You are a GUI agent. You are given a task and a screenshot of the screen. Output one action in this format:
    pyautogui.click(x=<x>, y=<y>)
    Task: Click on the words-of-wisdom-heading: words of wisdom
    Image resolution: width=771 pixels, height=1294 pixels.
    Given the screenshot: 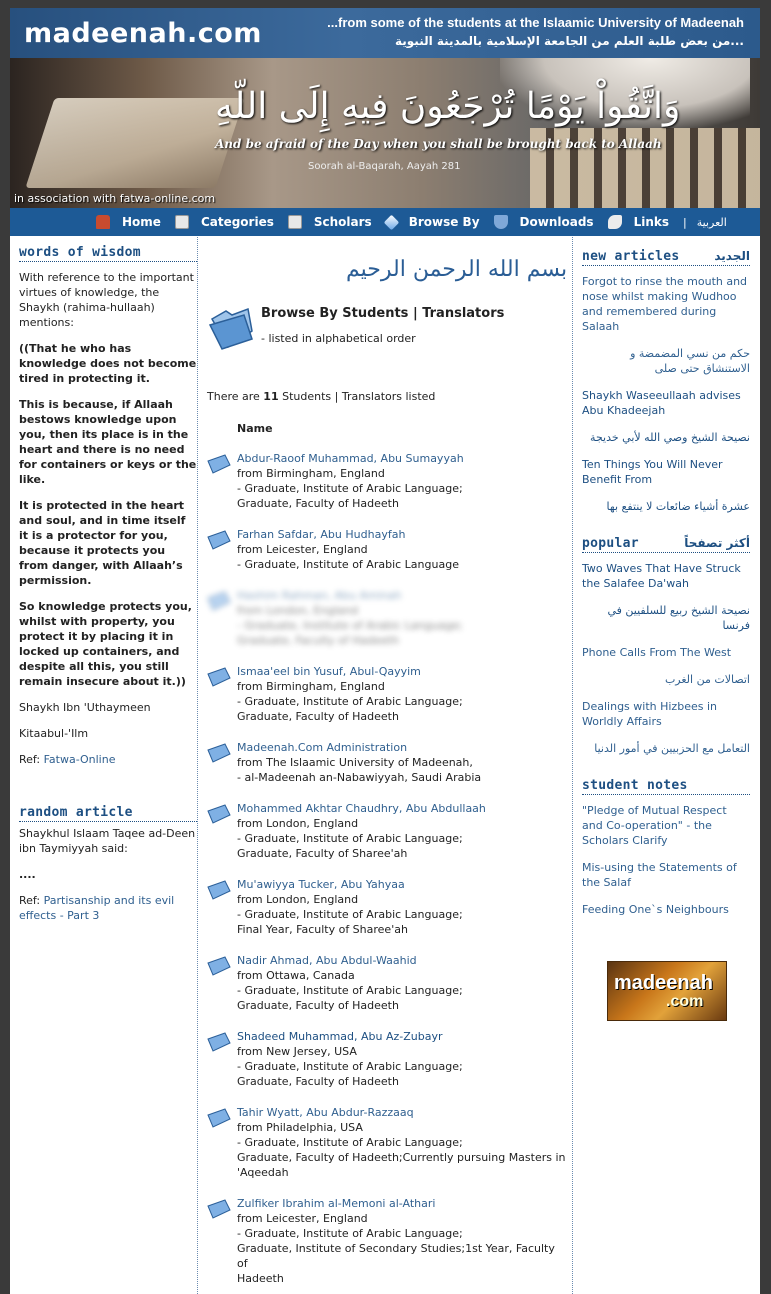 What is the action you would take?
    pyautogui.click(x=108, y=253)
    